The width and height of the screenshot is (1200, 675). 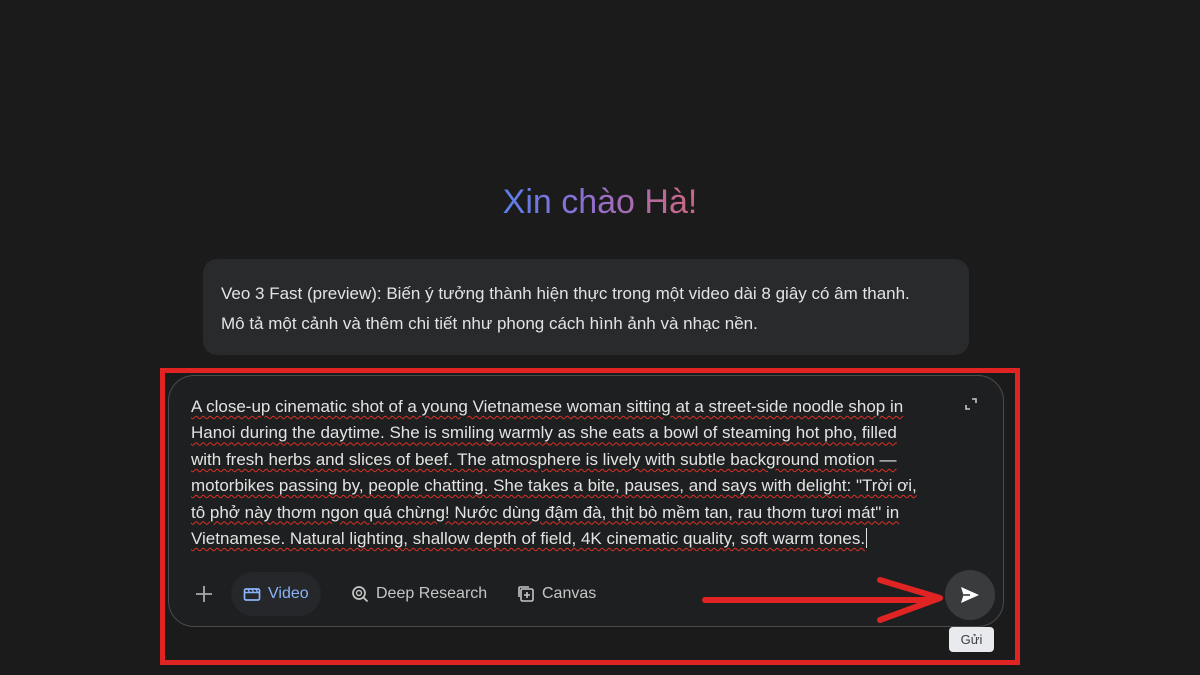 I want to click on annotation-arrow-icon, so click(x=822, y=600).